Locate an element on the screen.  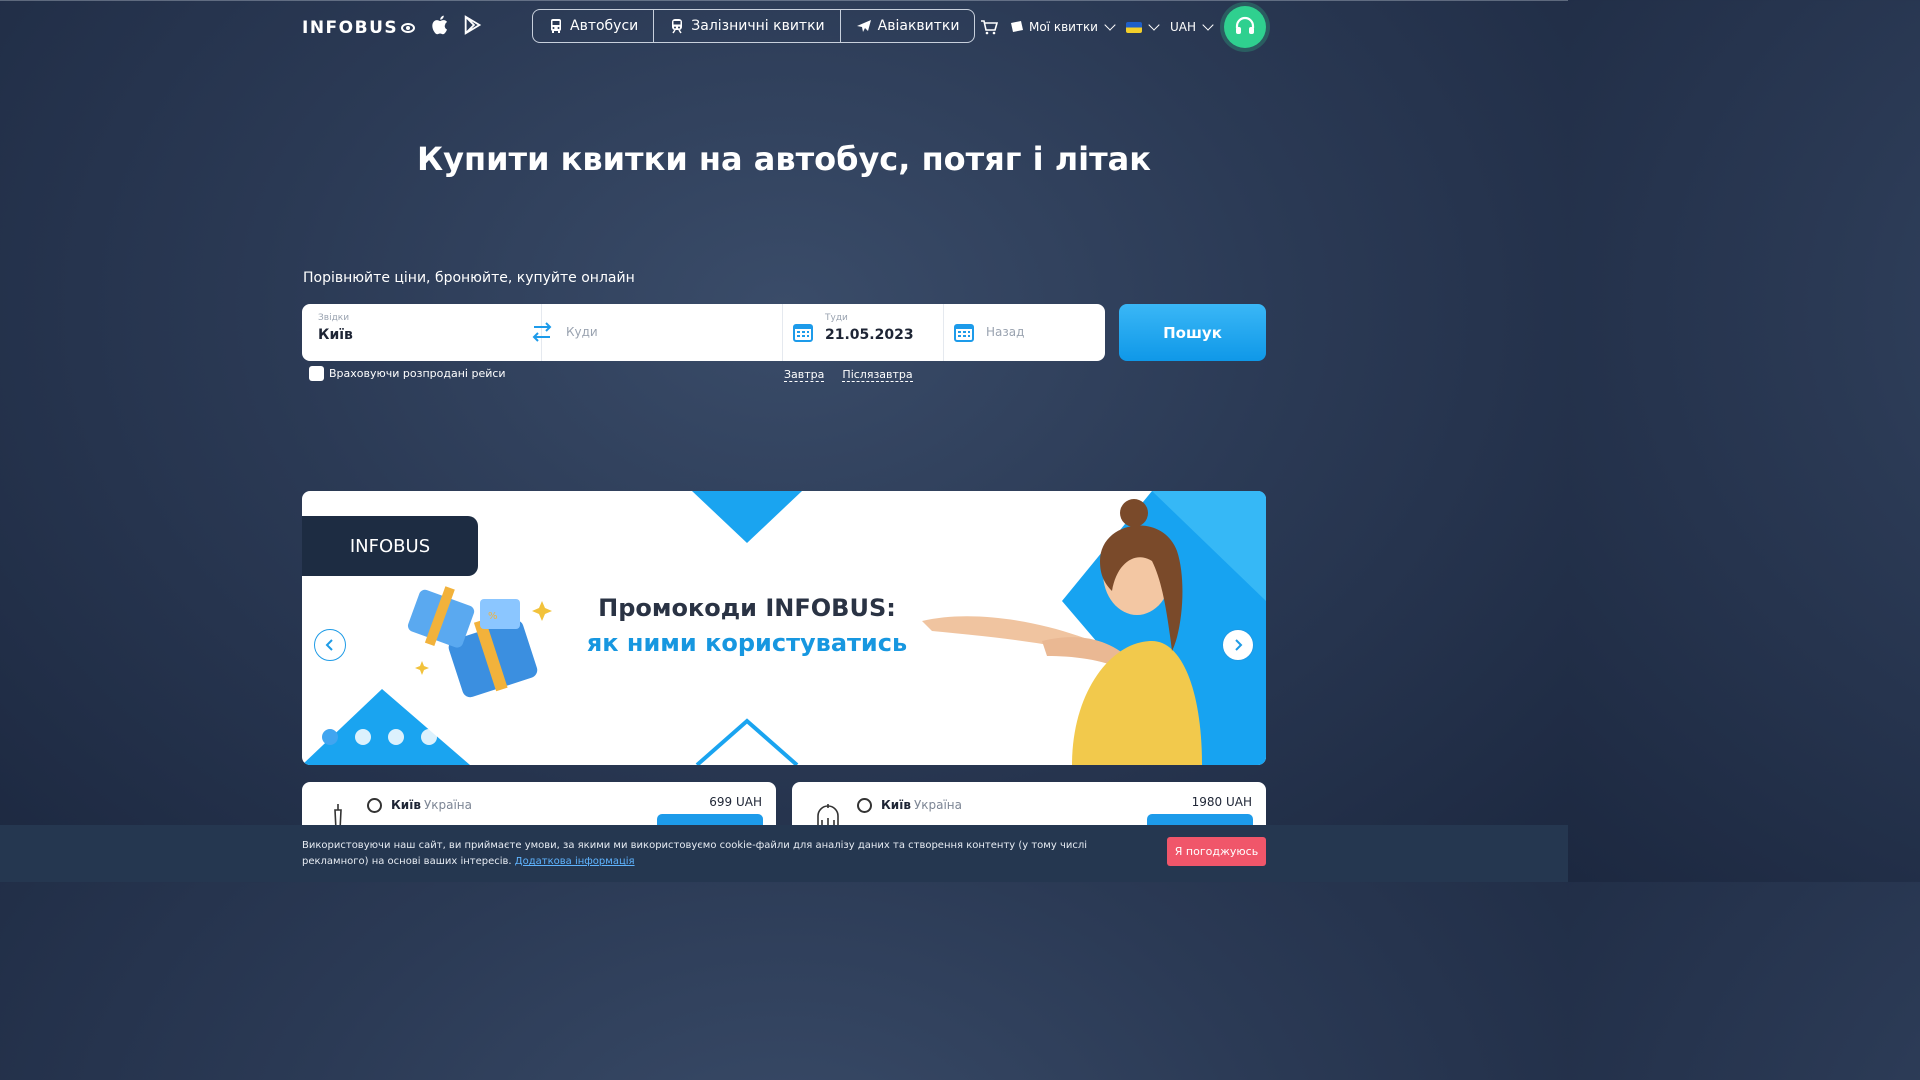
tab-buses: Автобуси is located at coordinates (594, 26).